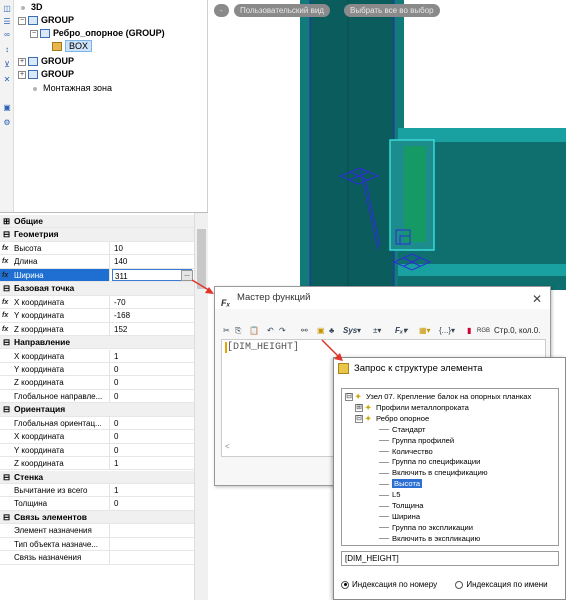 The height and width of the screenshot is (600, 566). What do you see at coordinates (392, 10) in the screenshot?
I see `viewport-tab-select-all: Выбрать все во выбор` at bounding box center [392, 10].